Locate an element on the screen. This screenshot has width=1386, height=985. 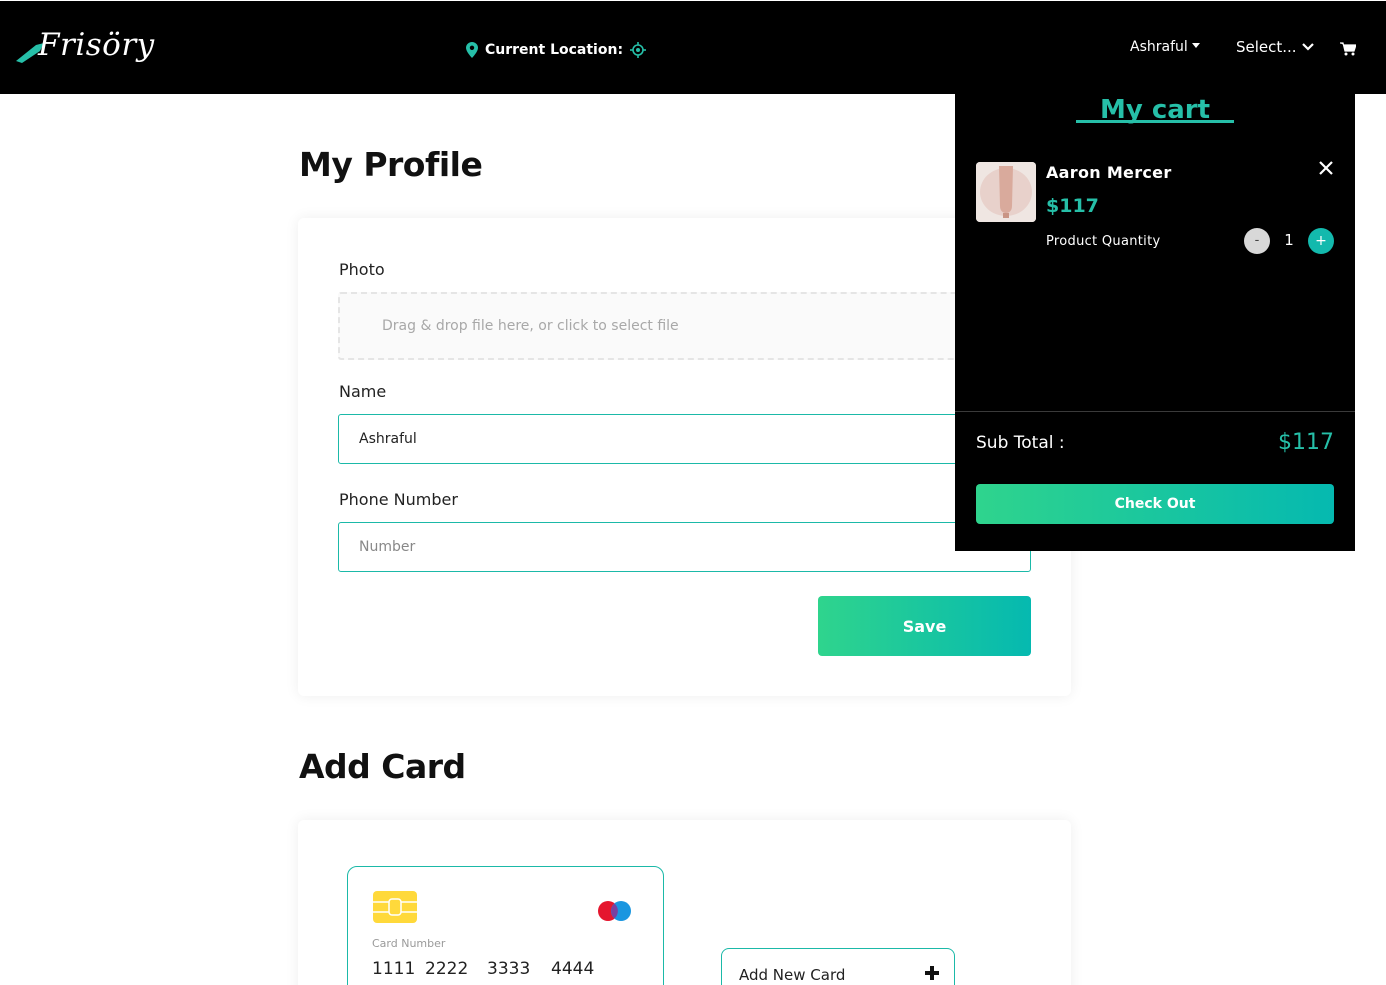
cart-button is located at coordinates (1348, 50).